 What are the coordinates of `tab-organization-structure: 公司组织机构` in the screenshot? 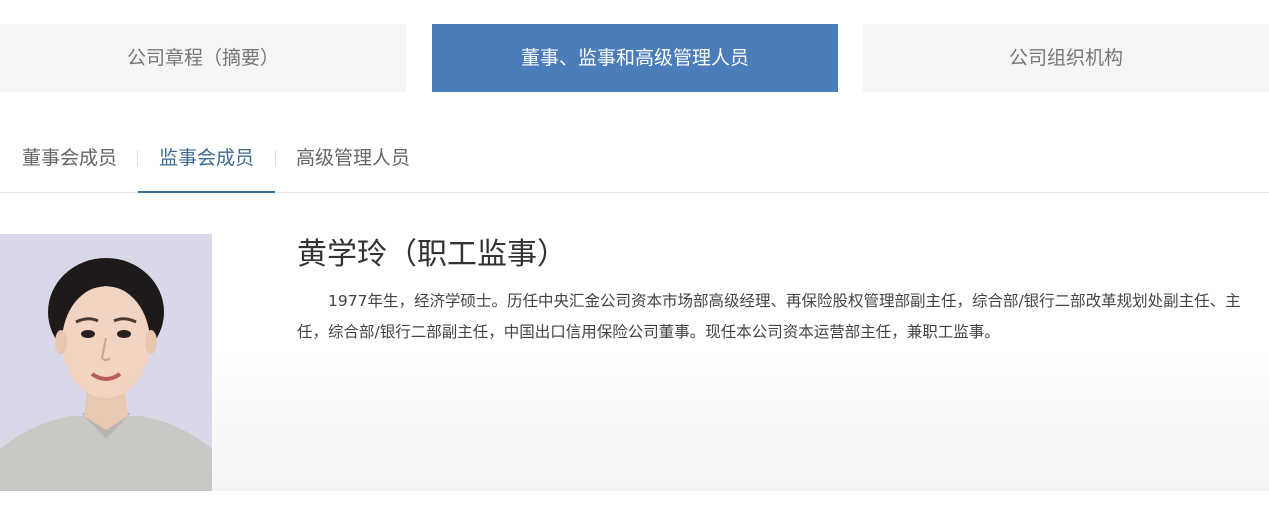 It's located at (1066, 58).